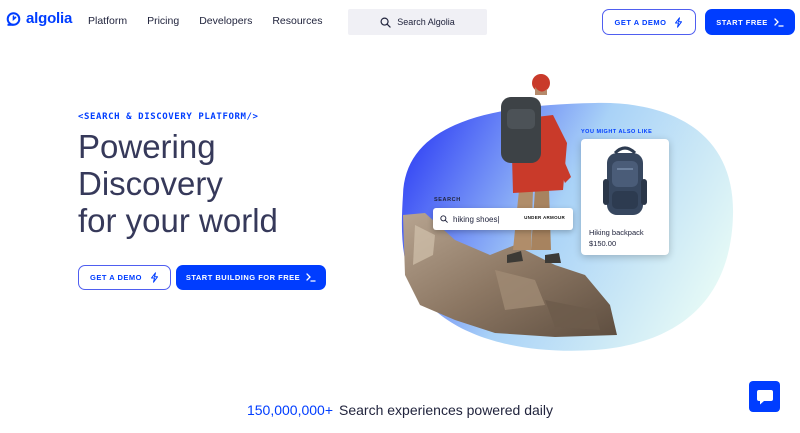  I want to click on start-building-button: START BUILDING FOR FREE, so click(251, 277).